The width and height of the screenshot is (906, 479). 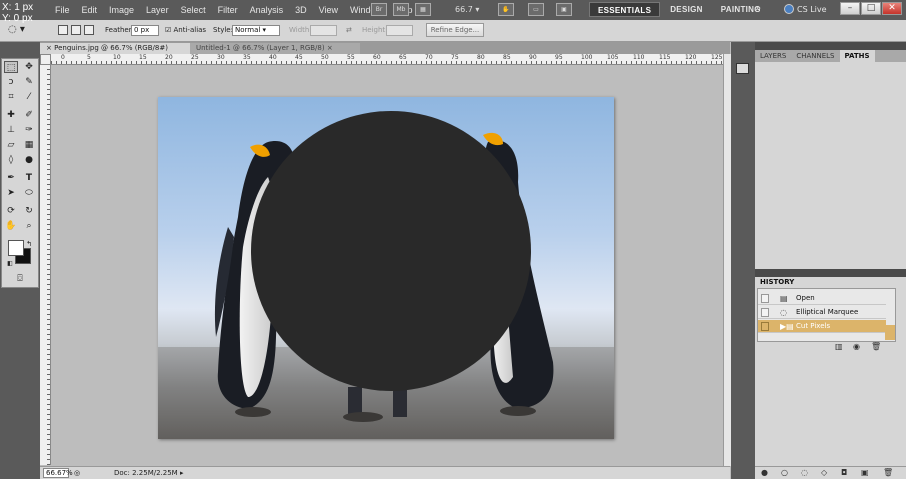 What do you see at coordinates (691, 57) in the screenshot?
I see `ruler-tick-label: 120` at bounding box center [691, 57].